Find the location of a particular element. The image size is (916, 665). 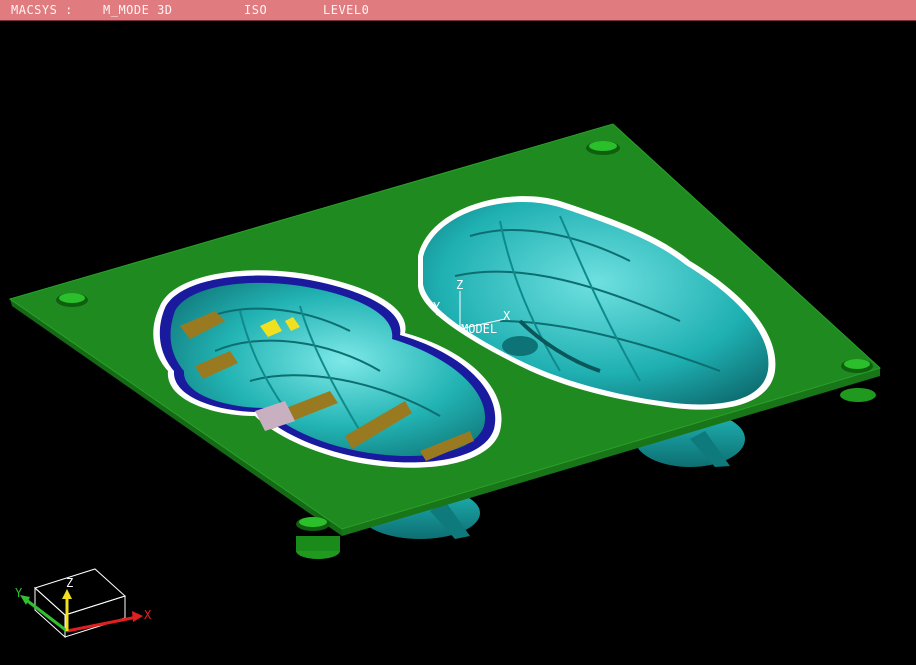

view-orientation-triad: X Y Z is located at coordinates (83, 603).